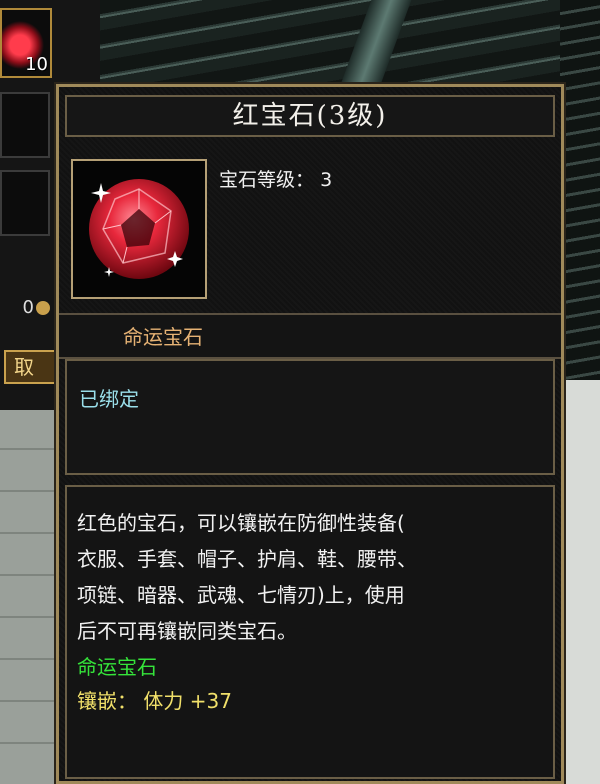 The image size is (600, 784). What do you see at coordinates (241, 595) in the screenshot?
I see `description-line: 项链、暗器、武魂、七情刃)上，使用` at bounding box center [241, 595].